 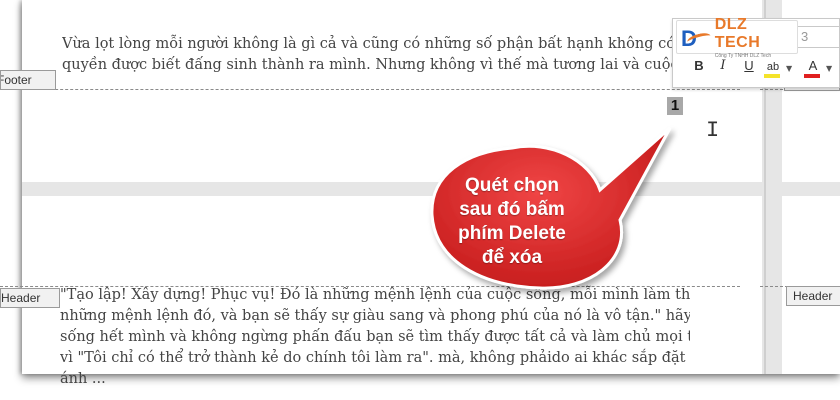 What do you see at coordinates (28, 80) in the screenshot?
I see `footer-tag: Footer` at bounding box center [28, 80].